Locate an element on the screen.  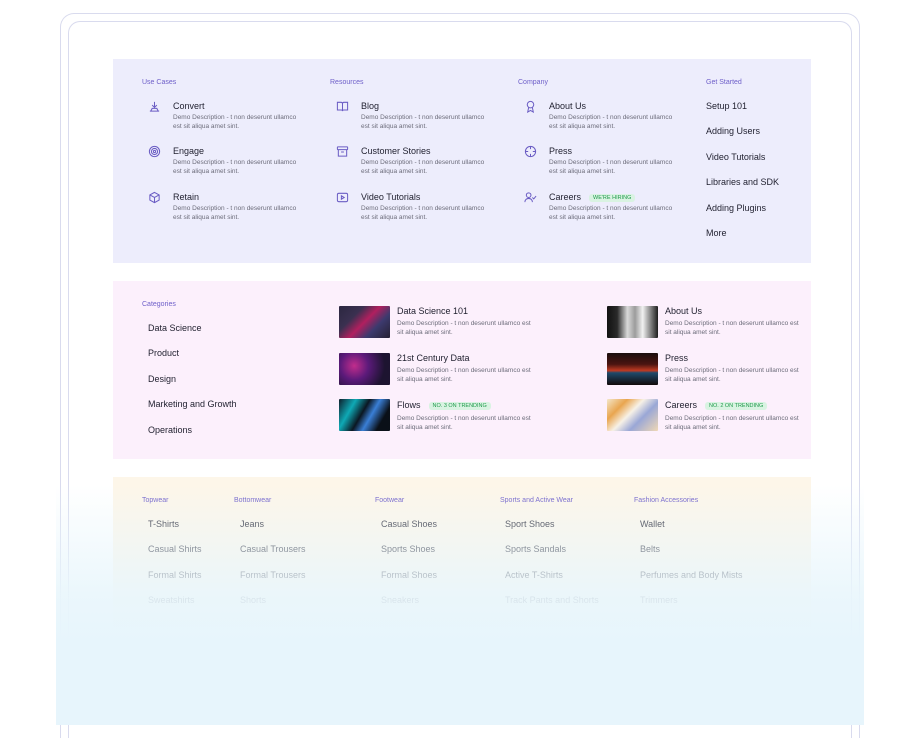
link-t-shirts: T-Shirts is located at coordinates (163, 524).